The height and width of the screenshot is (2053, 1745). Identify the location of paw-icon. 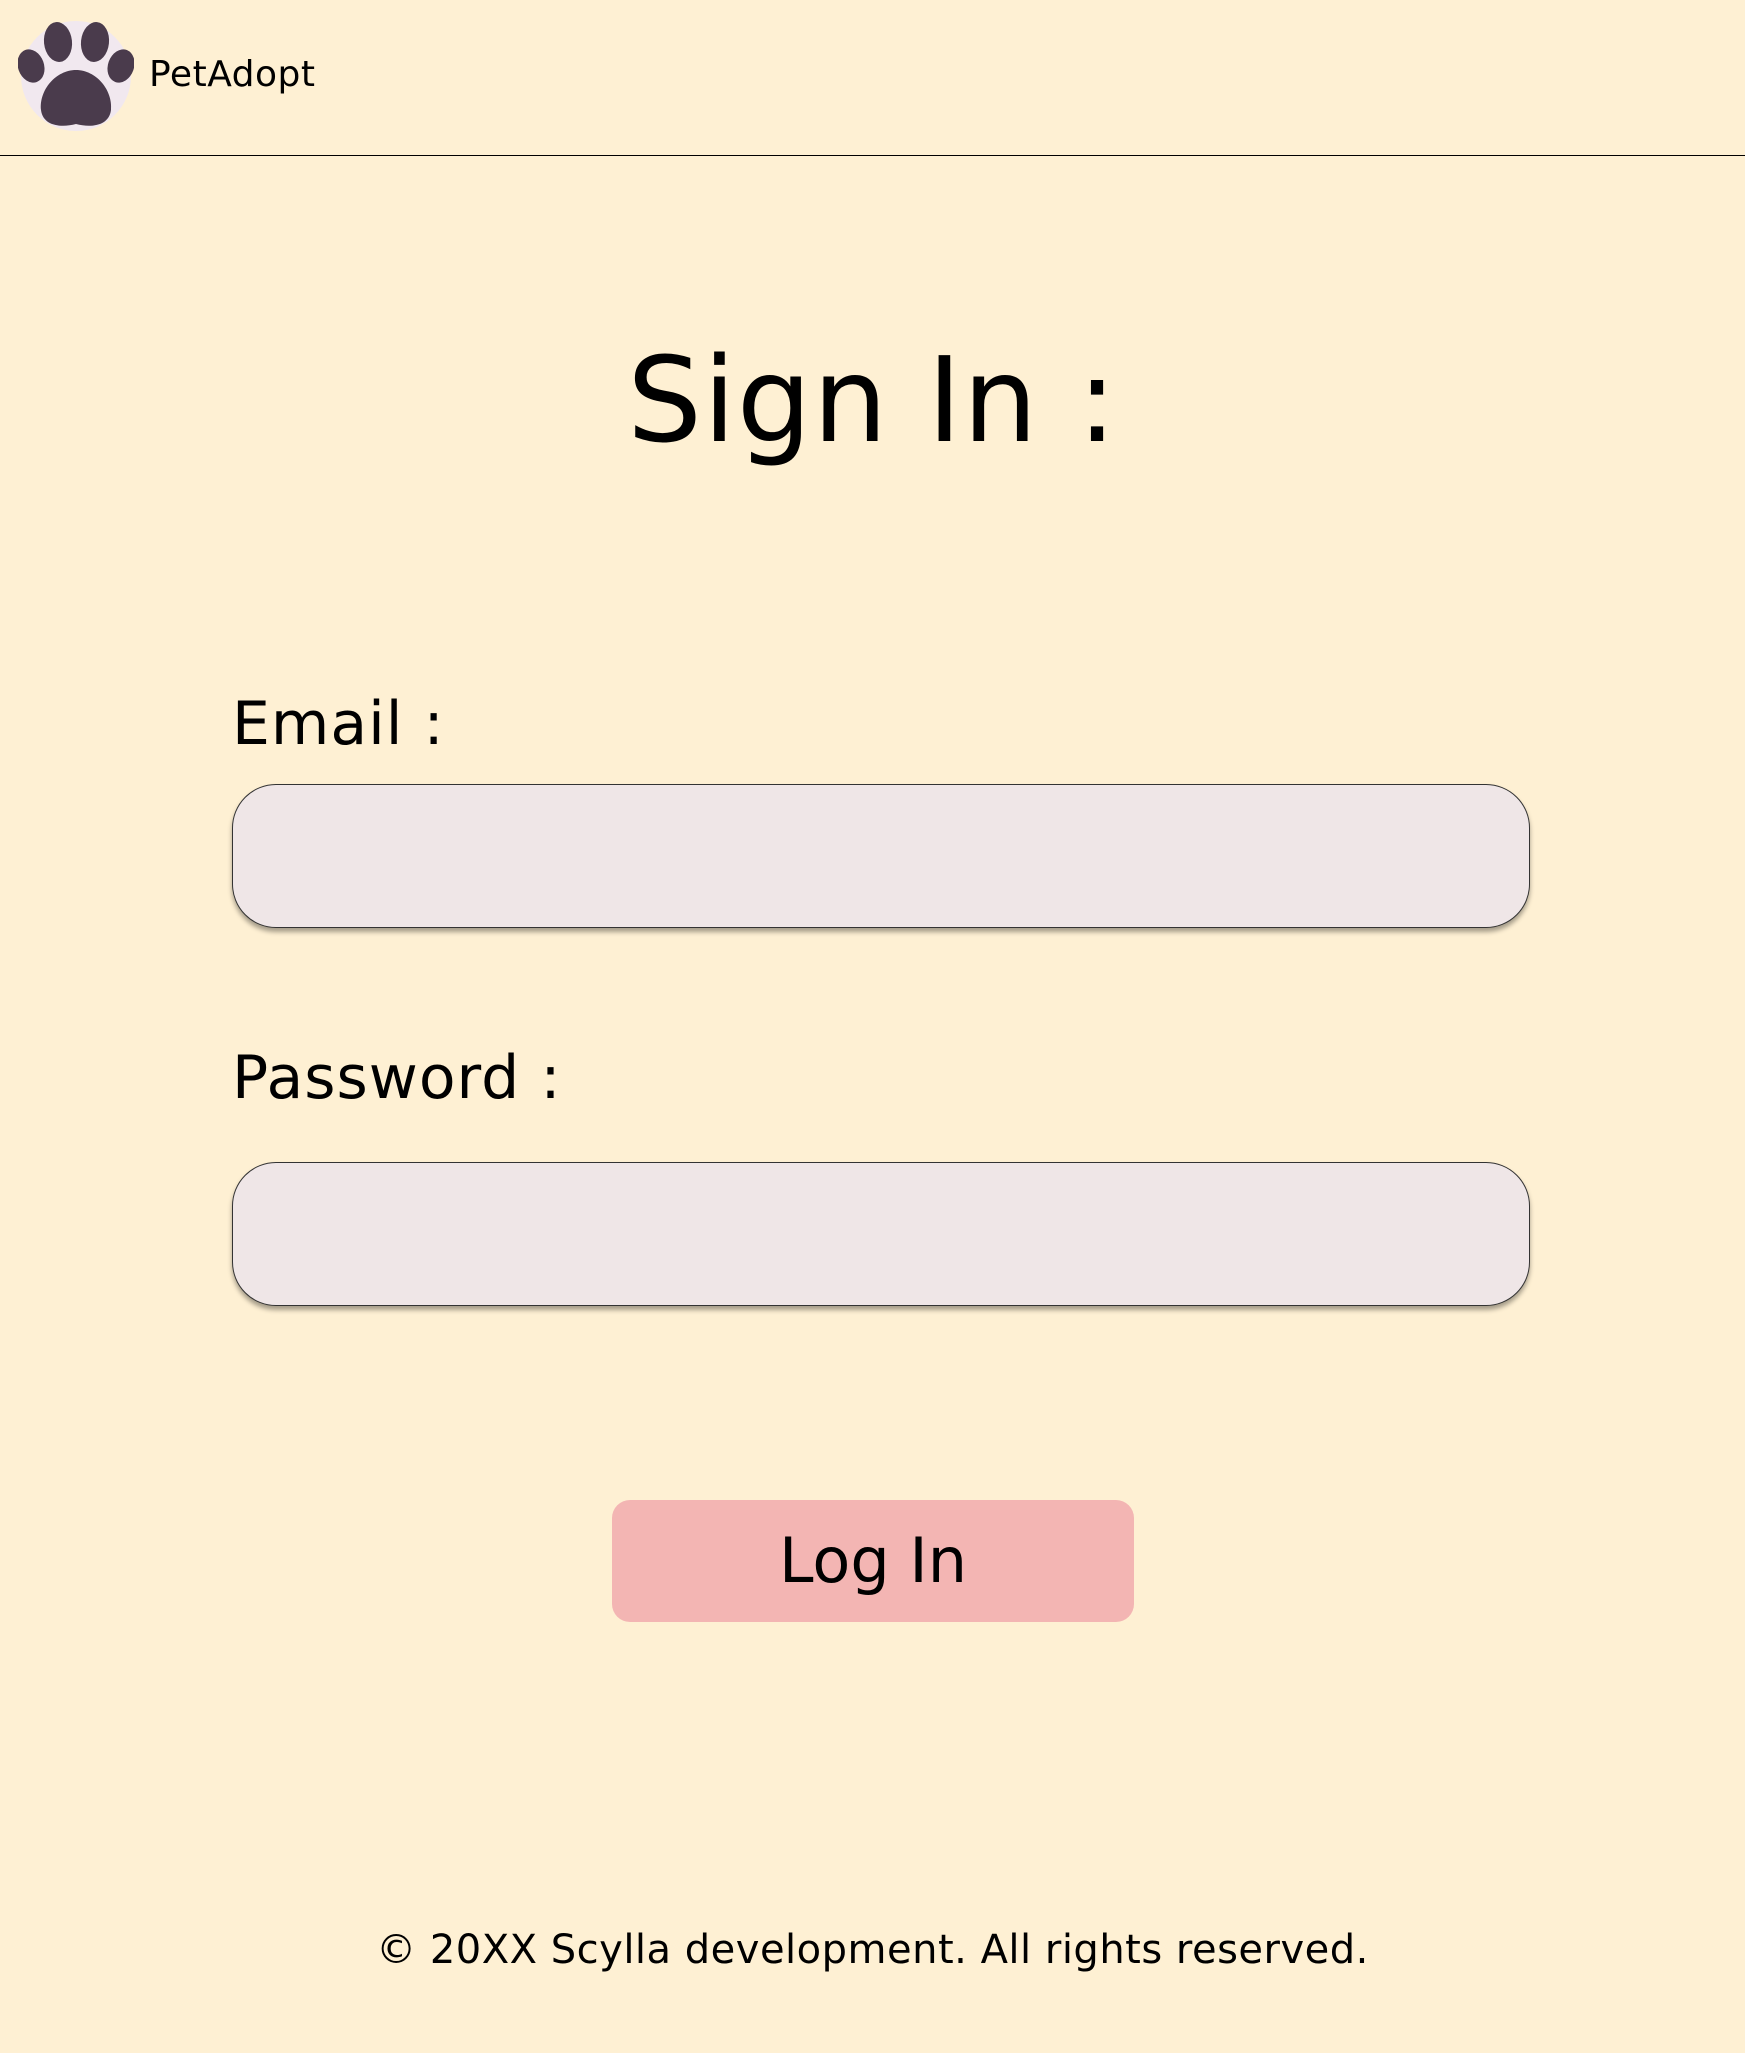
(76, 76).